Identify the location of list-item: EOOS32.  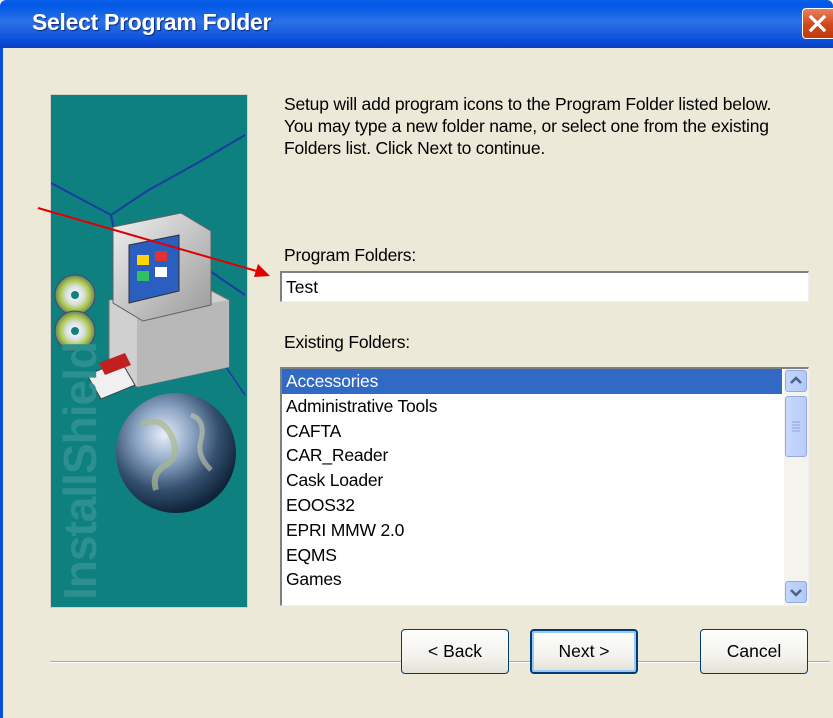
(532, 505).